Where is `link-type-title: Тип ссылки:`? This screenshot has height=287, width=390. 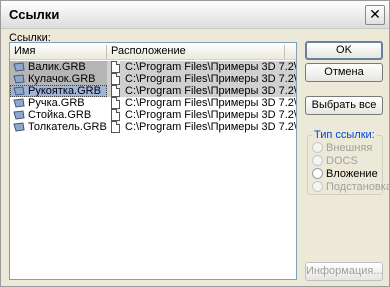 link-type-title: Тип ссылки: is located at coordinates (344, 135).